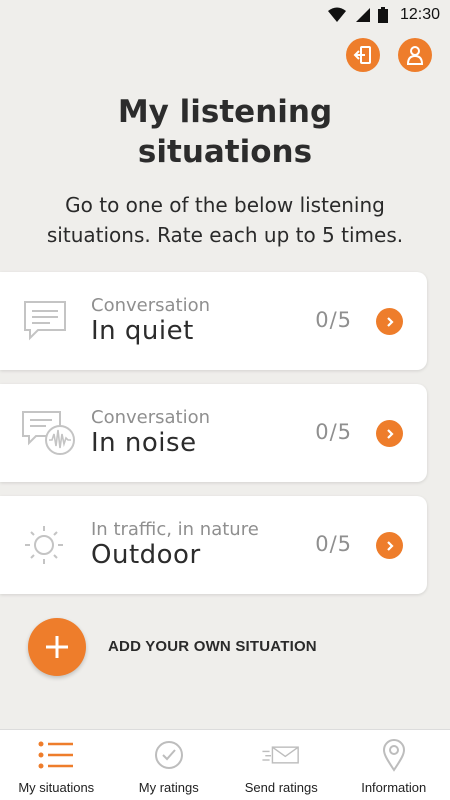  I want to click on send-mail-icon, so click(281, 755).